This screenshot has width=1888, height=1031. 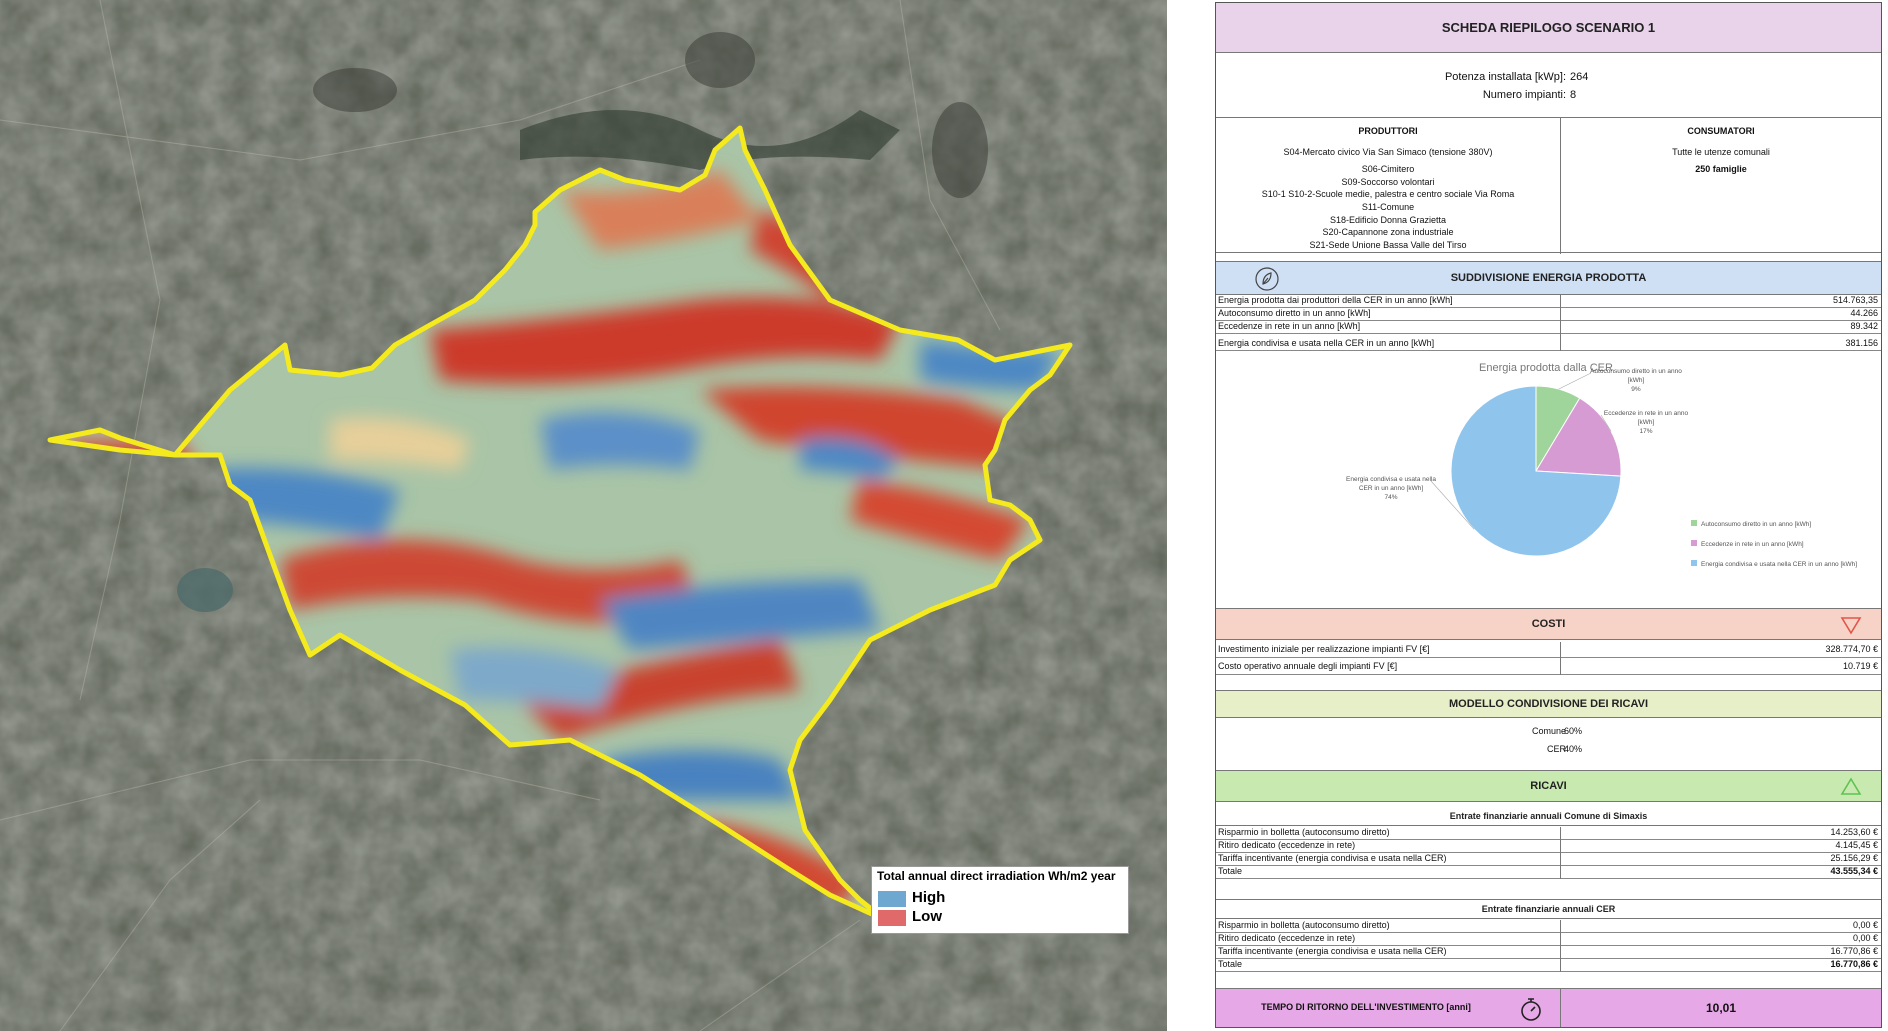 I want to click on sheet-title: SCHEDA RIEPILOGO SCENARIO 1, so click(x=1548, y=28).